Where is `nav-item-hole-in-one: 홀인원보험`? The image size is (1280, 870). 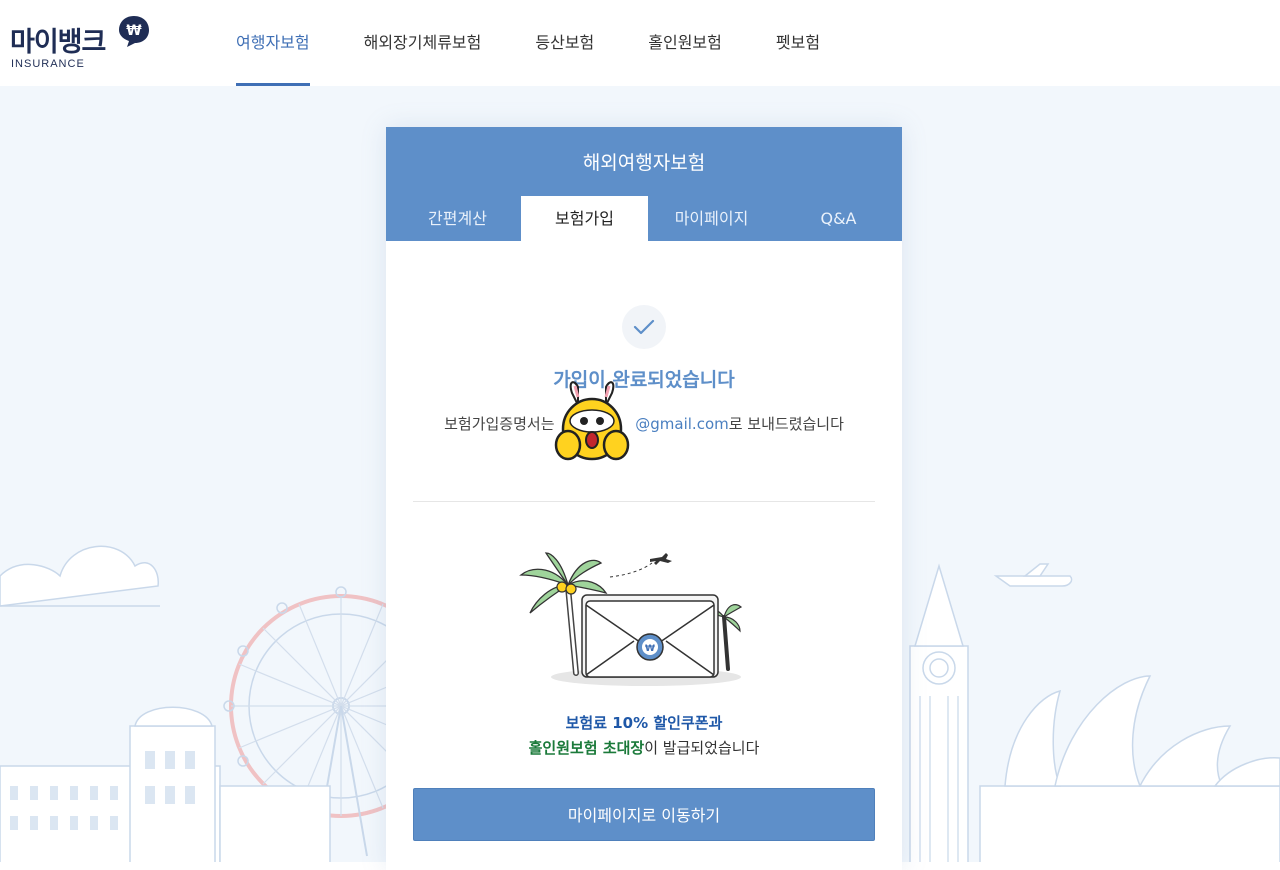 nav-item-hole-in-one: 홀인원보험 is located at coordinates (685, 43).